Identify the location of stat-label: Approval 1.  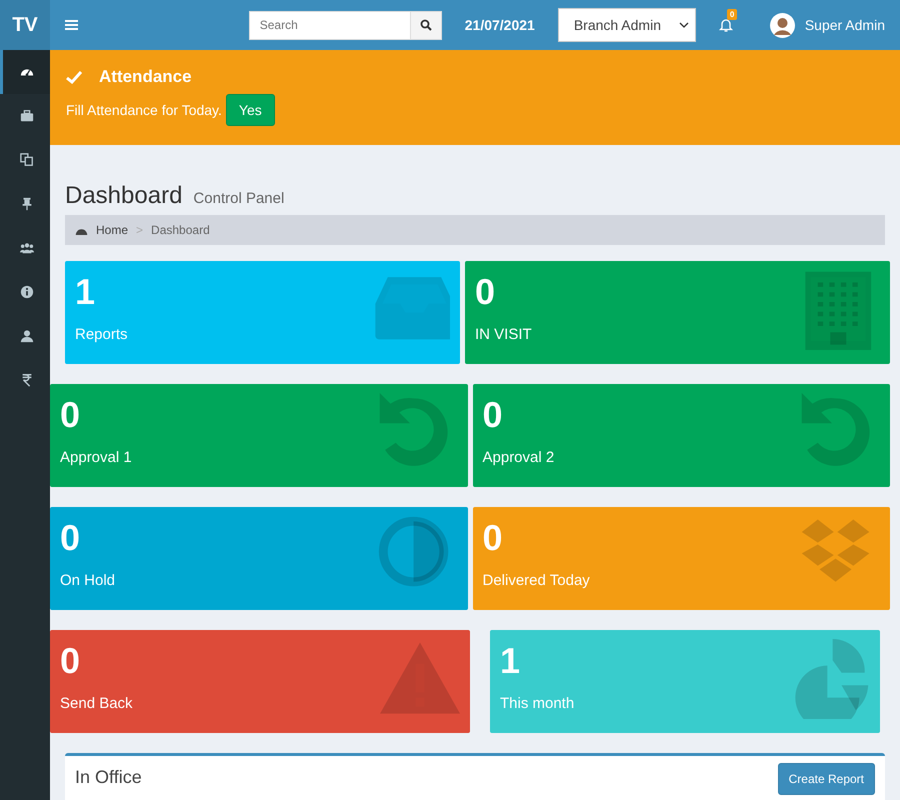
(96, 457).